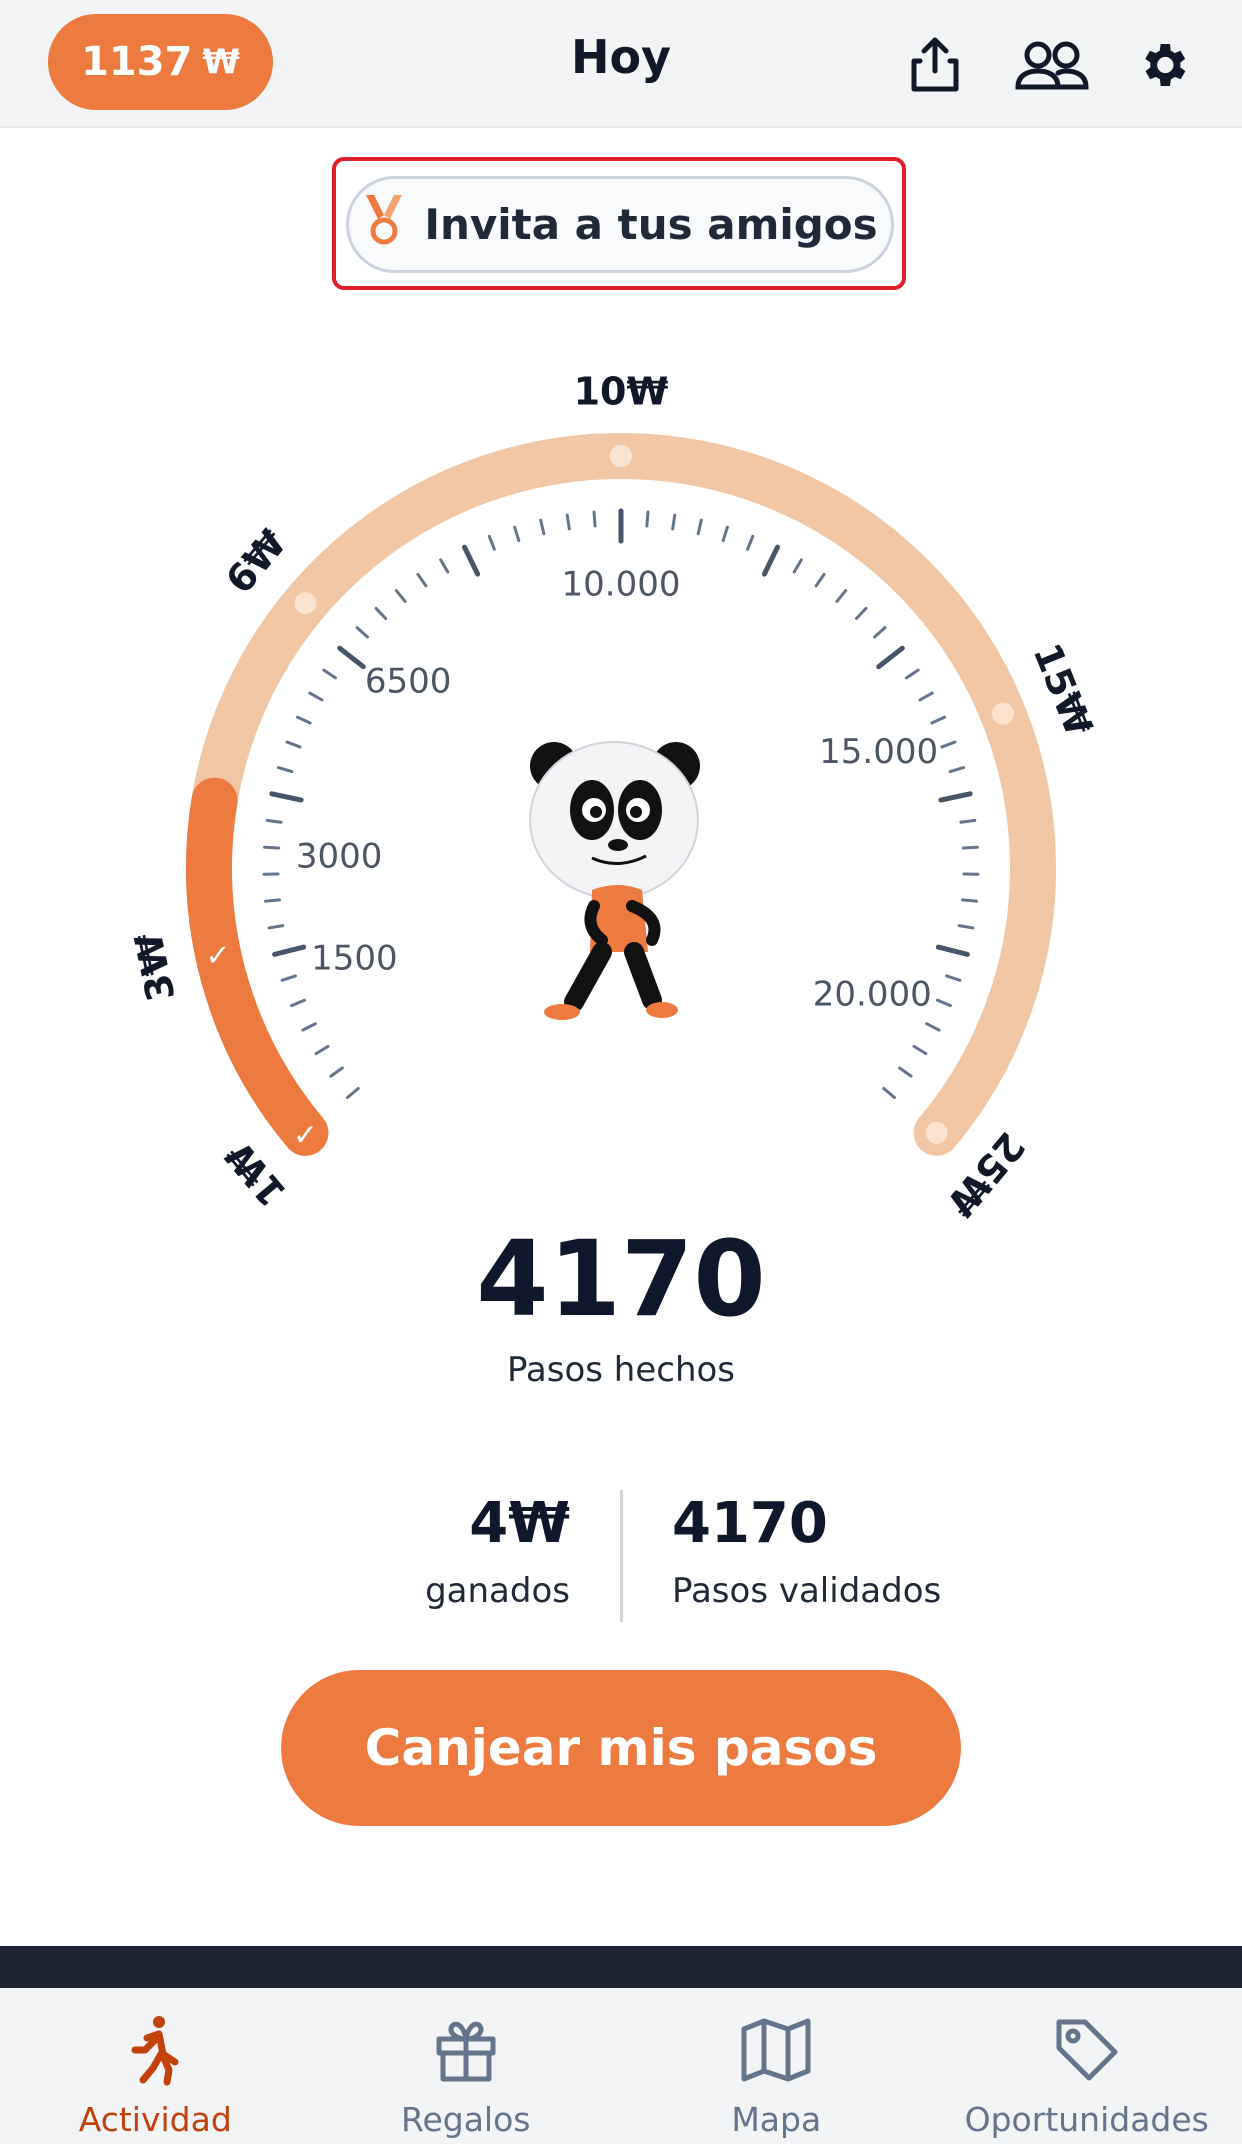 This screenshot has height=2144, width=1242. I want to click on bottom-tab-bar: Actividad Regalos Mapa Oportunidades, so click(621, 2066).